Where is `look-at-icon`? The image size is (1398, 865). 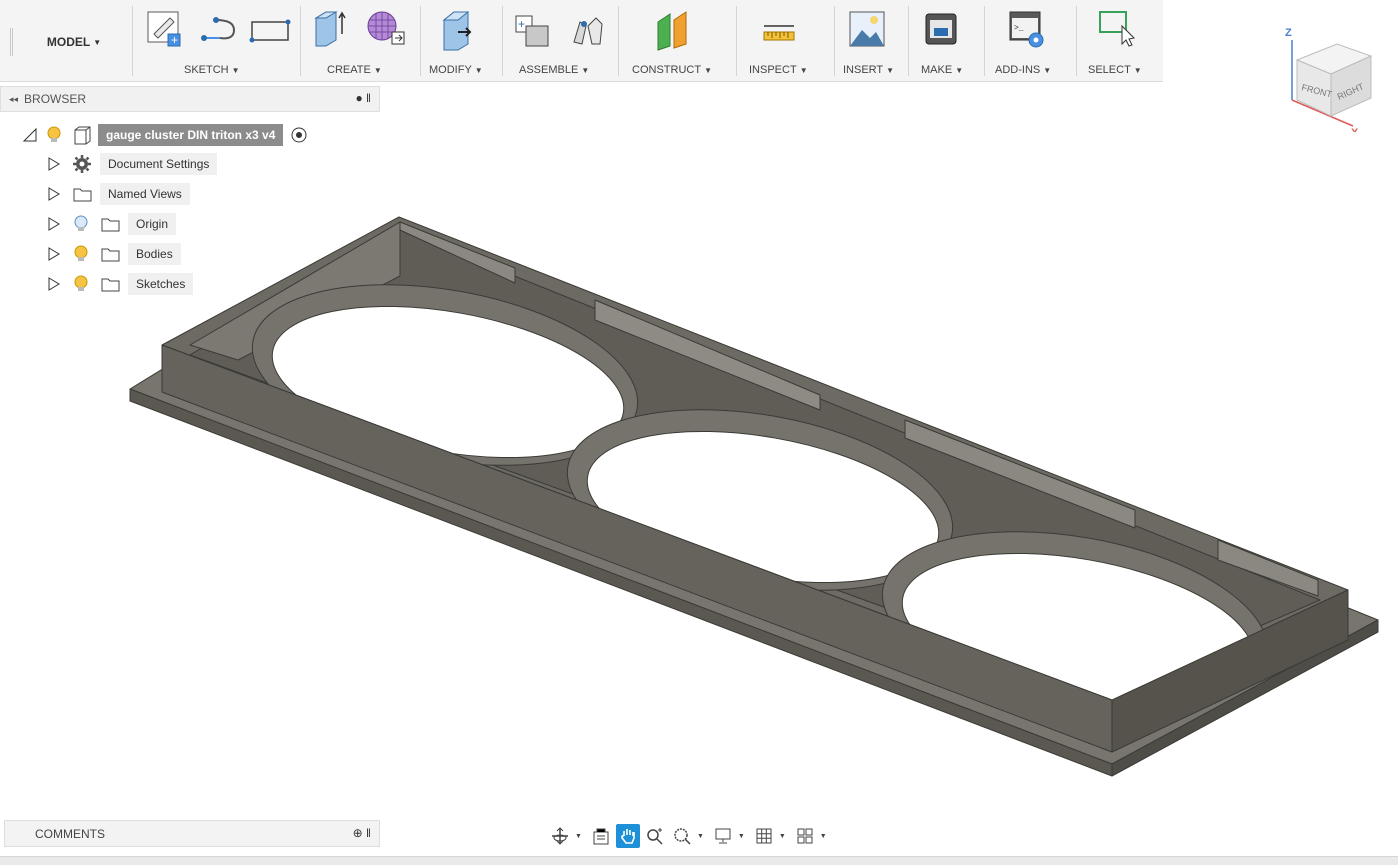
look-at-icon is located at coordinates (601, 836).